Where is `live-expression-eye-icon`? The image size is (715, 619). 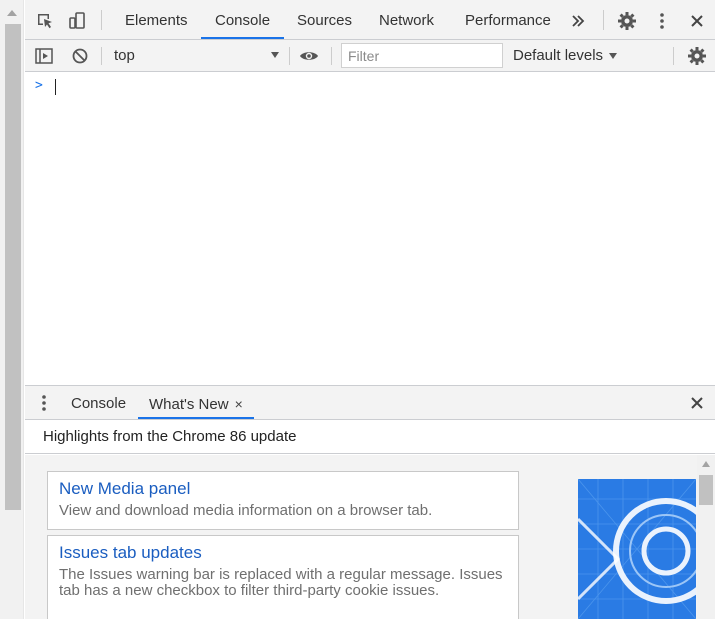
live-expression-eye-icon is located at coordinates (309, 56).